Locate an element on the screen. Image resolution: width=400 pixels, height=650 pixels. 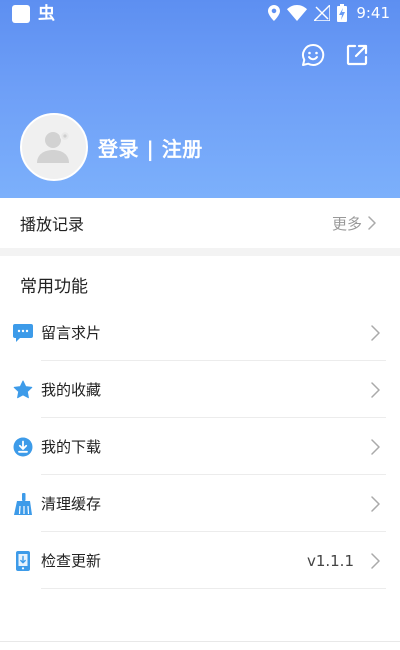
share-button is located at coordinates (357, 55).